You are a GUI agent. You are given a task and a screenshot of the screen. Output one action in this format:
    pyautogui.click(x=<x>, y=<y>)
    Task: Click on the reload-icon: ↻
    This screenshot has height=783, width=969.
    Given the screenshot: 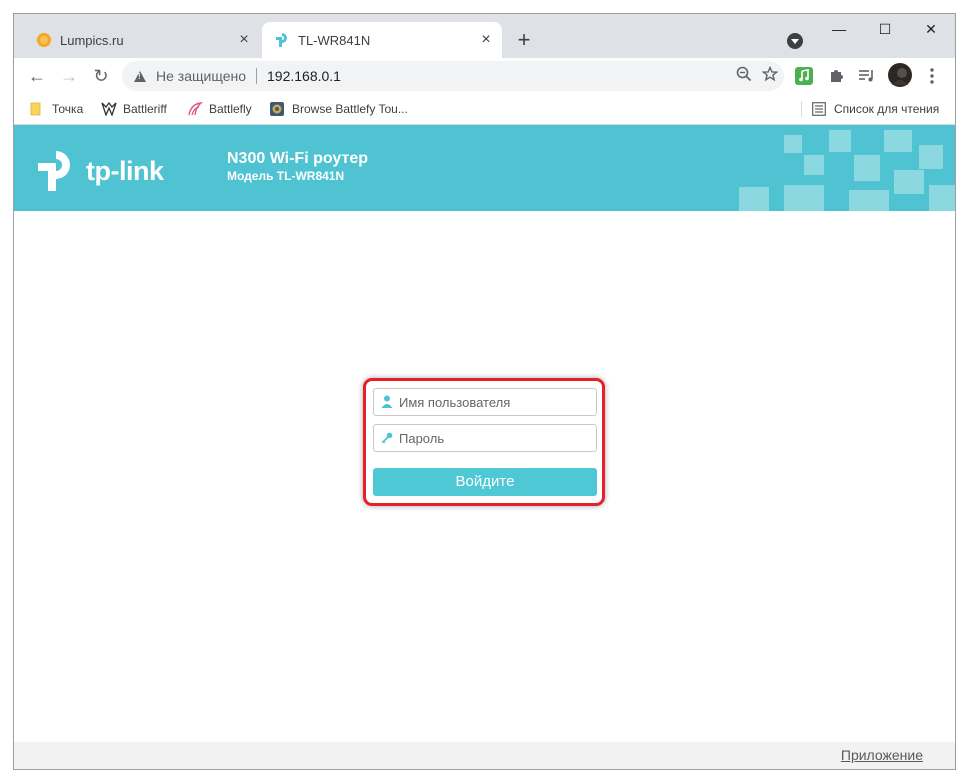 What is the action you would take?
    pyautogui.click(x=101, y=76)
    